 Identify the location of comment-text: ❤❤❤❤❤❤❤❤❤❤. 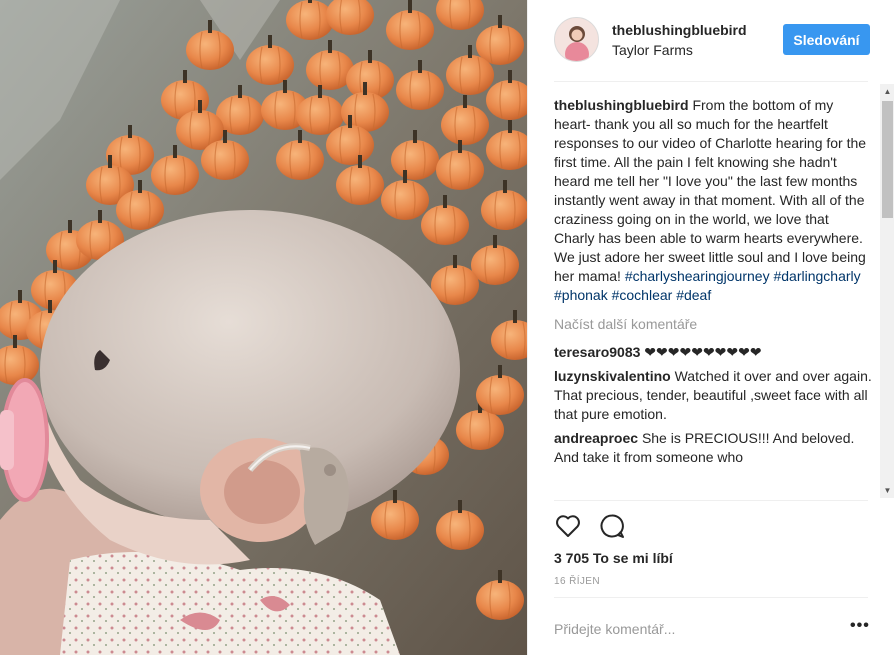
(703, 352).